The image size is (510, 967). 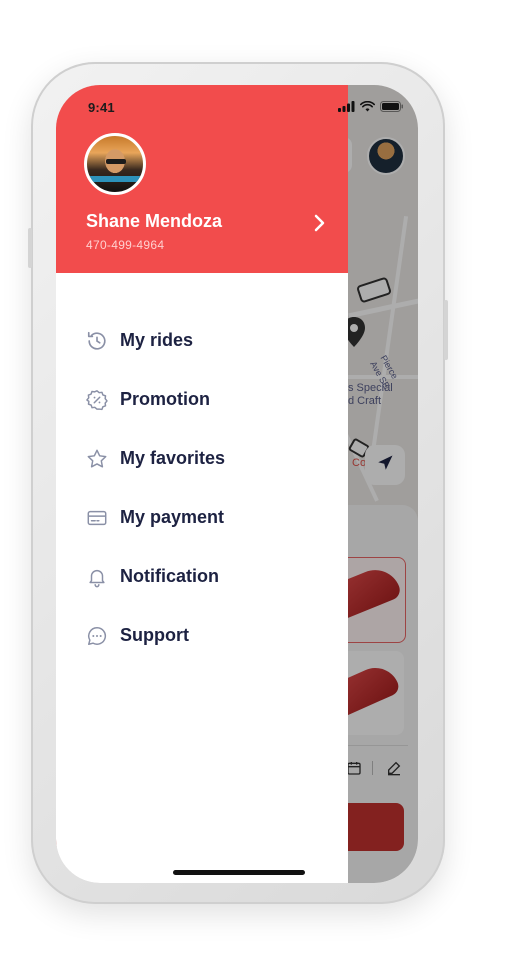 I want to click on side-button-left, so click(x=30, y=248).